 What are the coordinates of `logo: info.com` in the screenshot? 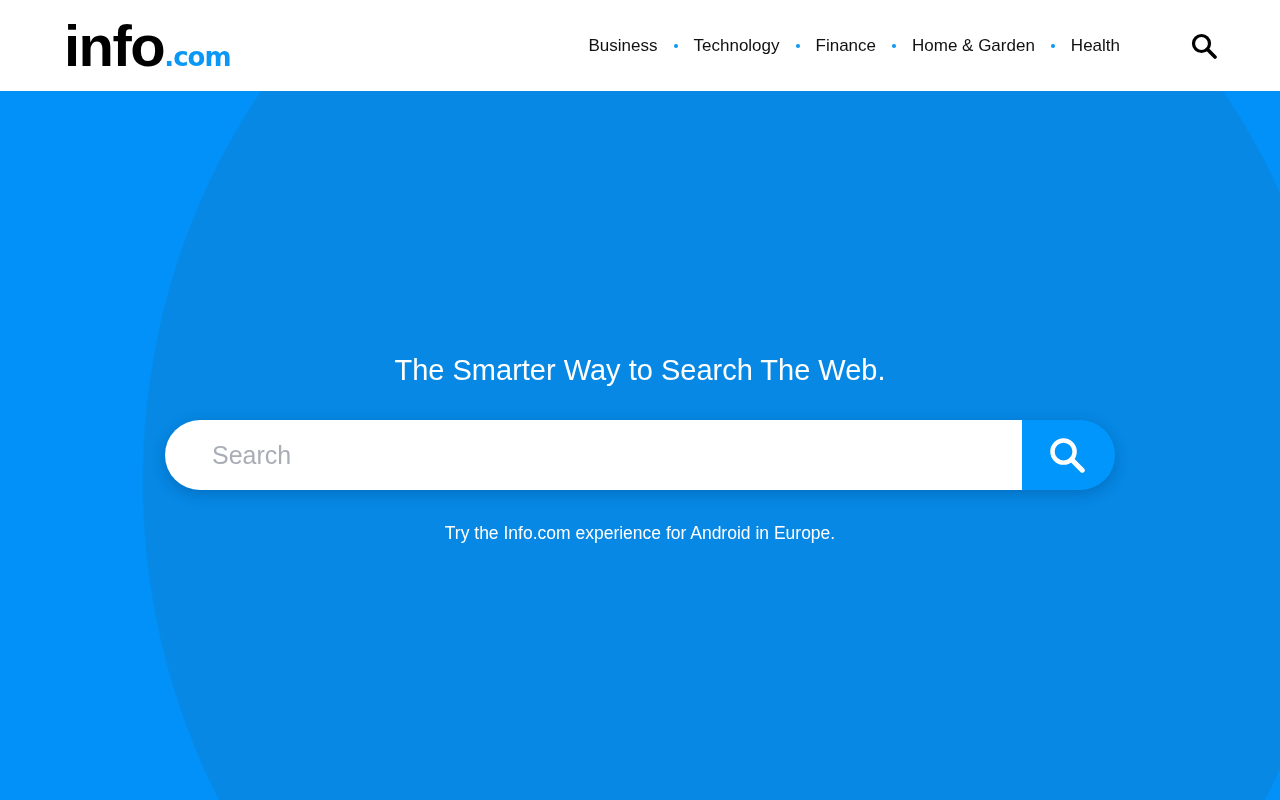 It's located at (147, 45).